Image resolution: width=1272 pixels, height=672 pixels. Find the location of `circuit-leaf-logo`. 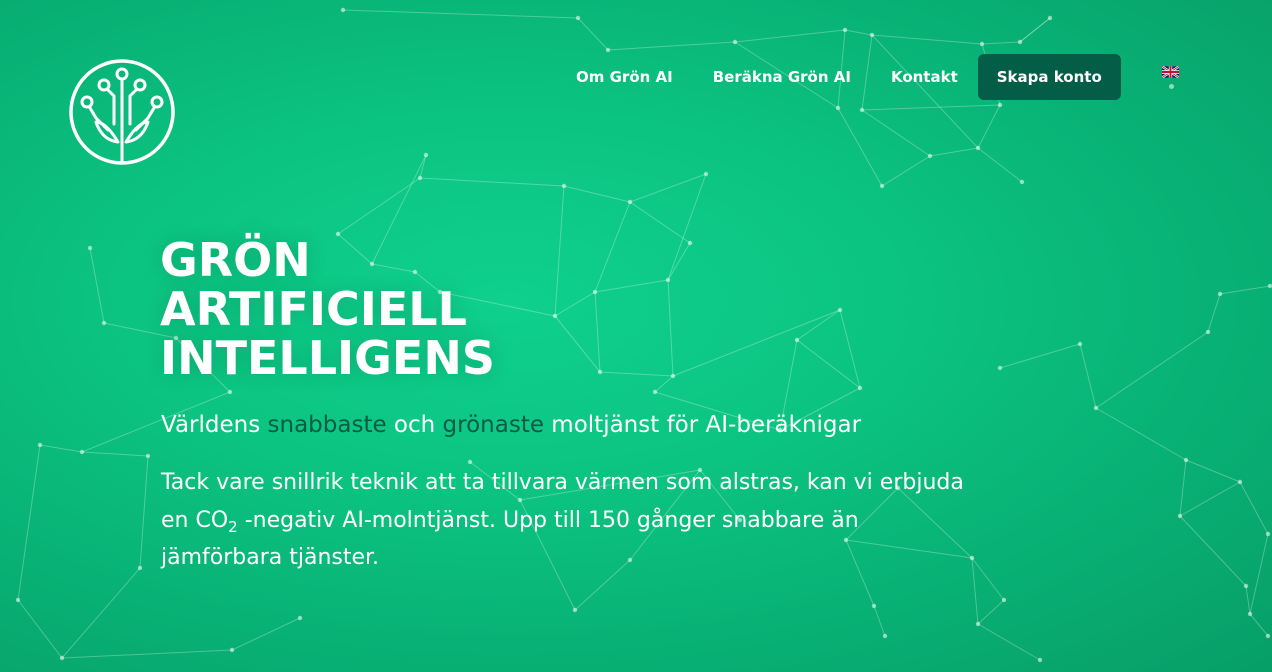

circuit-leaf-logo is located at coordinates (122, 112).